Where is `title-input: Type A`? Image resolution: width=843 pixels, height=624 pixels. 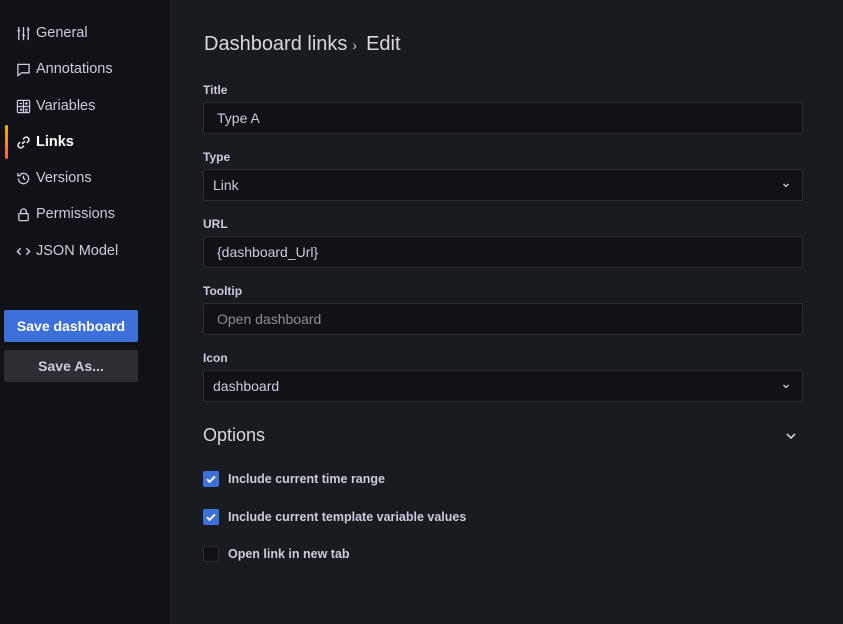 title-input: Type A is located at coordinates (503, 118).